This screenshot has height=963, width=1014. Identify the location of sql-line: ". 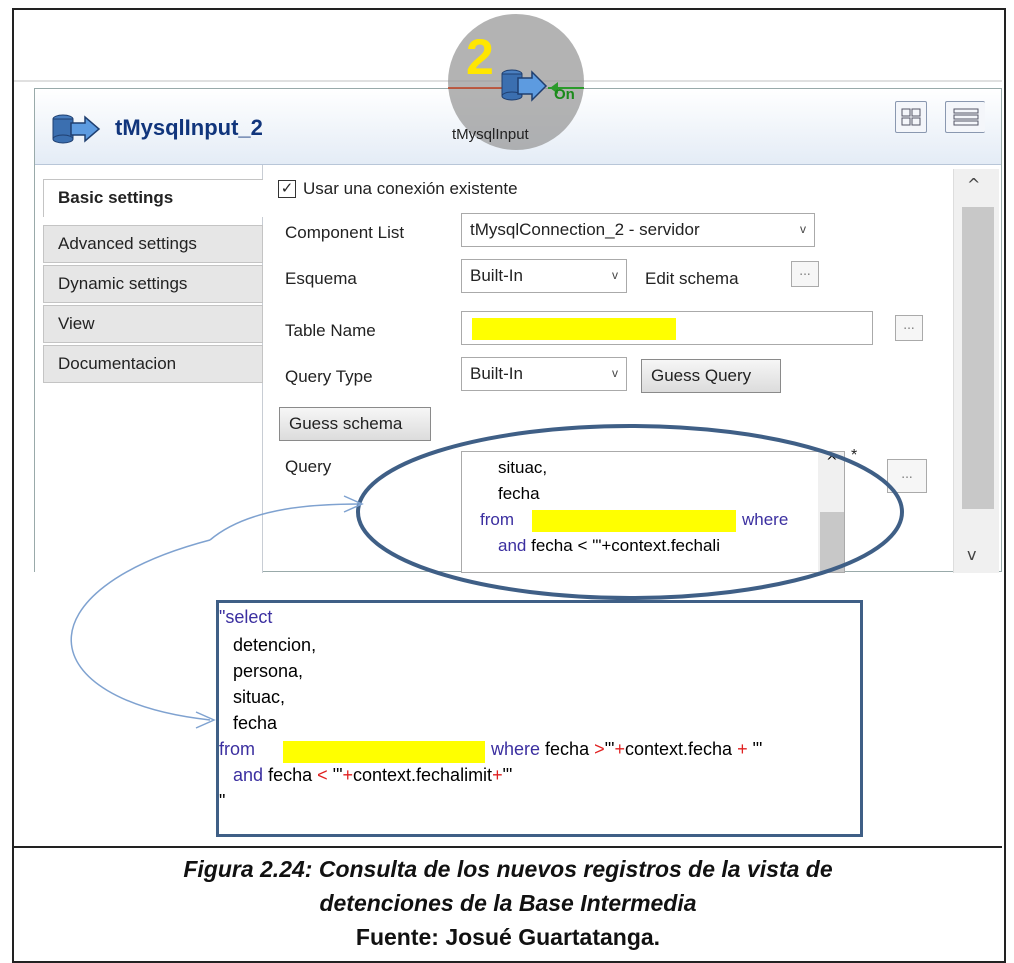
(222, 801).